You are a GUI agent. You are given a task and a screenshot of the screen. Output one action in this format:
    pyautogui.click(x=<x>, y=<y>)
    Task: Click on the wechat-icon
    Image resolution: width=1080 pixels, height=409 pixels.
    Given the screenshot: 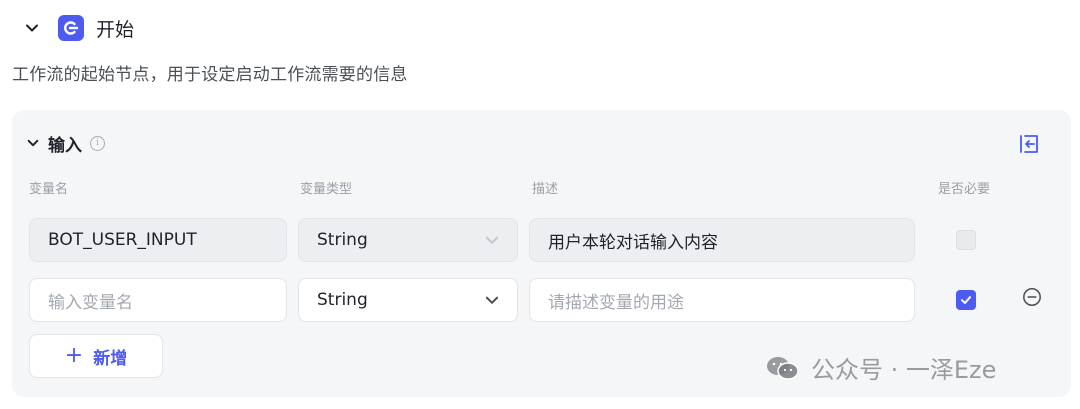 What is the action you would take?
    pyautogui.click(x=783, y=368)
    